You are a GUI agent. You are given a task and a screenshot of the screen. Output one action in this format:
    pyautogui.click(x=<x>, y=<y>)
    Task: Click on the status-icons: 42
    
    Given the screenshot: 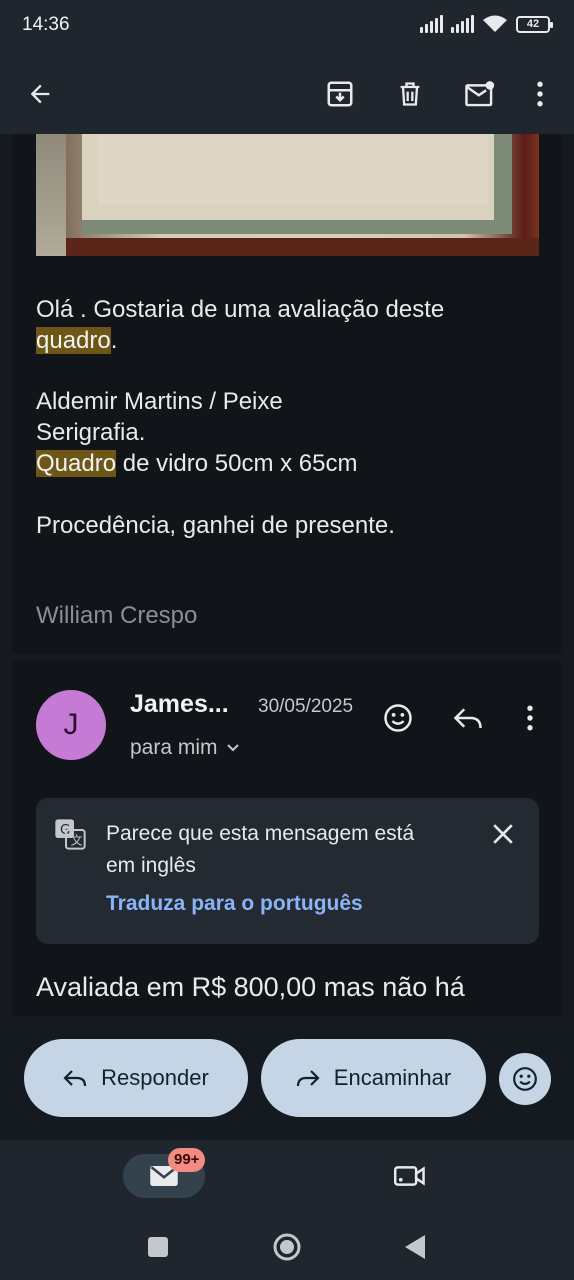 What is the action you would take?
    pyautogui.click(x=486, y=24)
    